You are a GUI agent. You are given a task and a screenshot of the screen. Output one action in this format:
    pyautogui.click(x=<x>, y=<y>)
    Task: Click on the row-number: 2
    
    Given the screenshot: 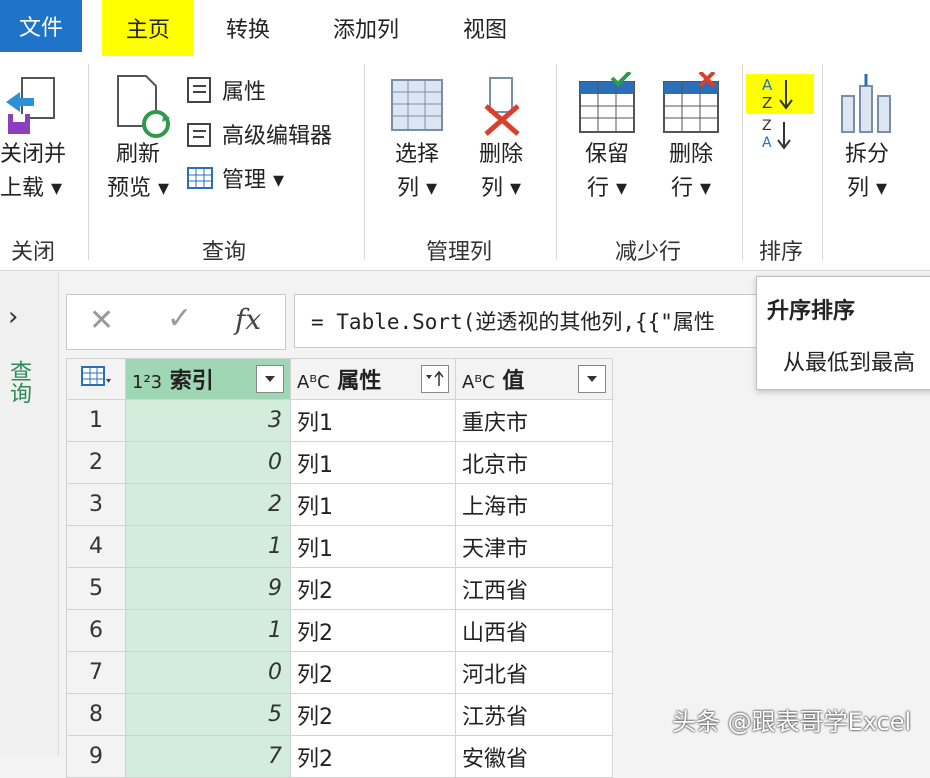 What is the action you would take?
    pyautogui.click(x=96, y=462)
    